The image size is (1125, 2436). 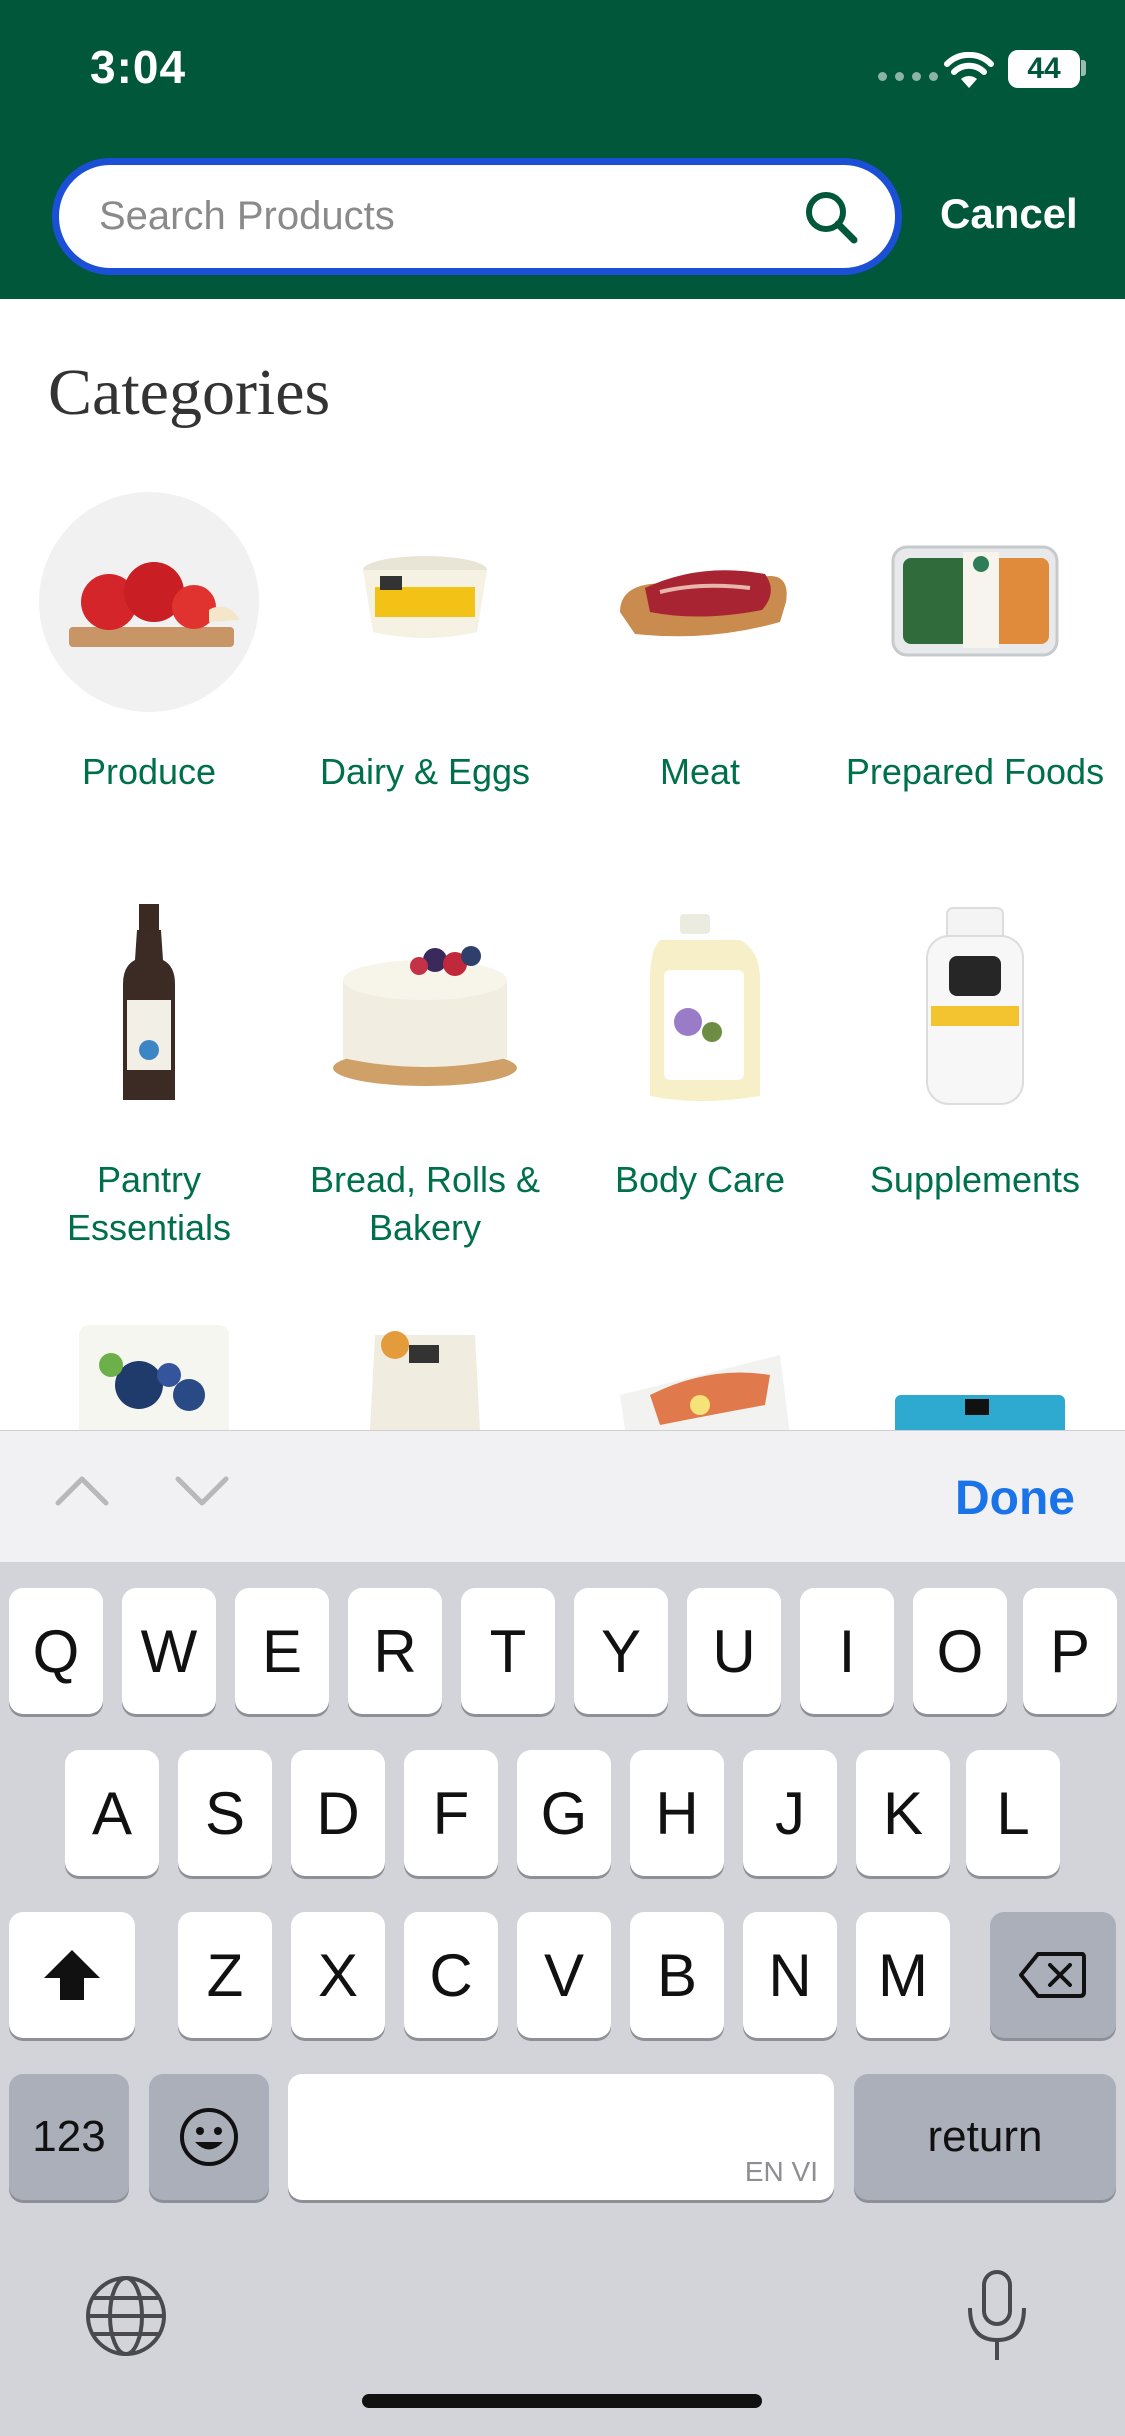 I want to click on category-label: Pantry Essentials, so click(x=149, y=1203).